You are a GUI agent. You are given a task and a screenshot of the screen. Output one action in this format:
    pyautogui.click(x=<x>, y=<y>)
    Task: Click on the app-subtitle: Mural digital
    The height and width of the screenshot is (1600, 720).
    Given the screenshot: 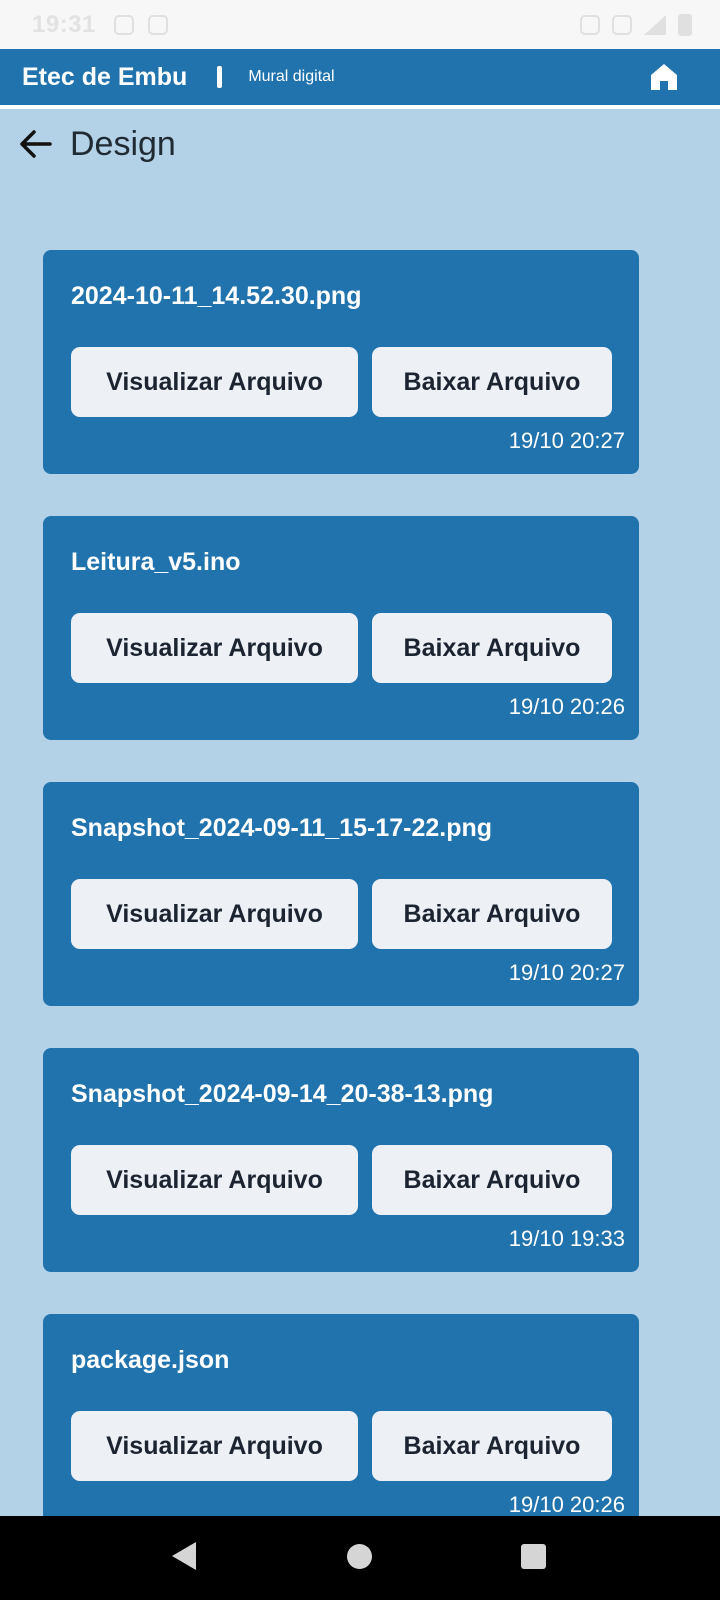 What is the action you would take?
    pyautogui.click(x=291, y=76)
    